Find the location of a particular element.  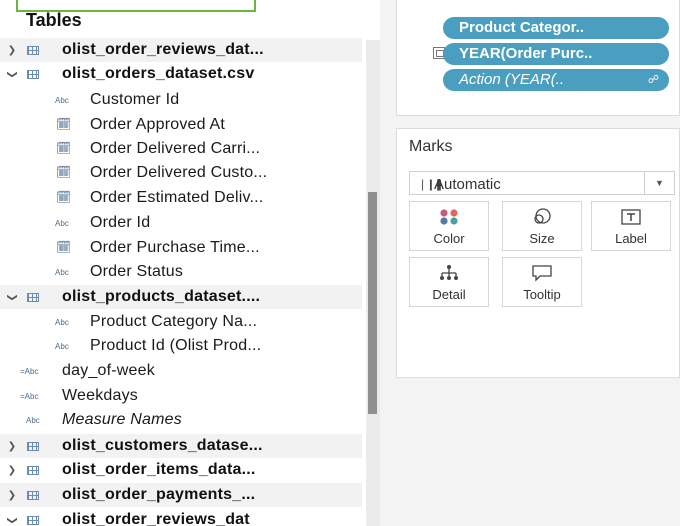

label-label: Label is located at coordinates (631, 238).